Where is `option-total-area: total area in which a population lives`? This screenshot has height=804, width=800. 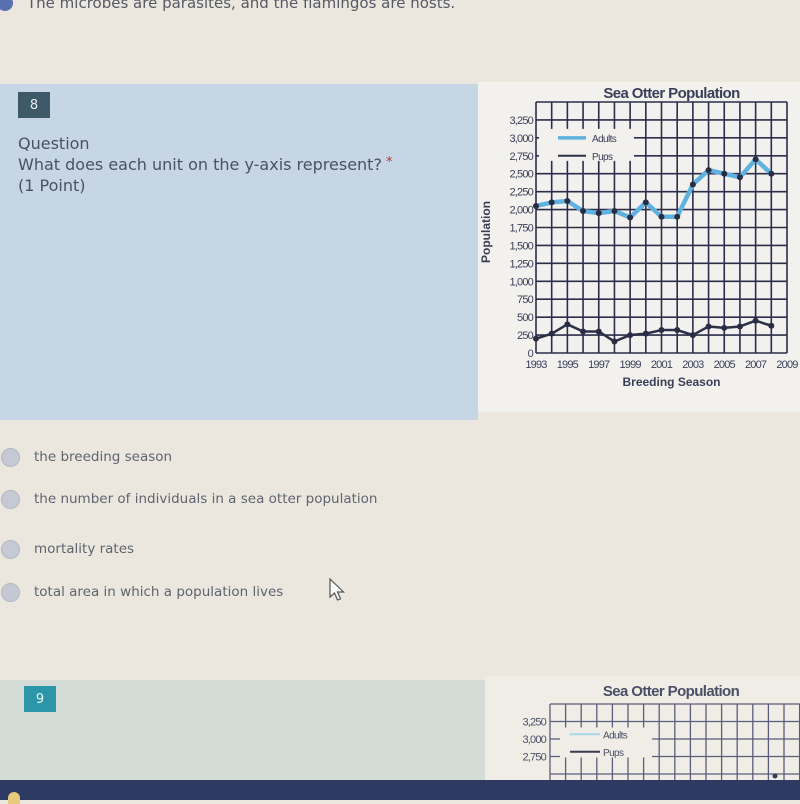
option-total-area: total area in which a population lives is located at coordinates (141, 592).